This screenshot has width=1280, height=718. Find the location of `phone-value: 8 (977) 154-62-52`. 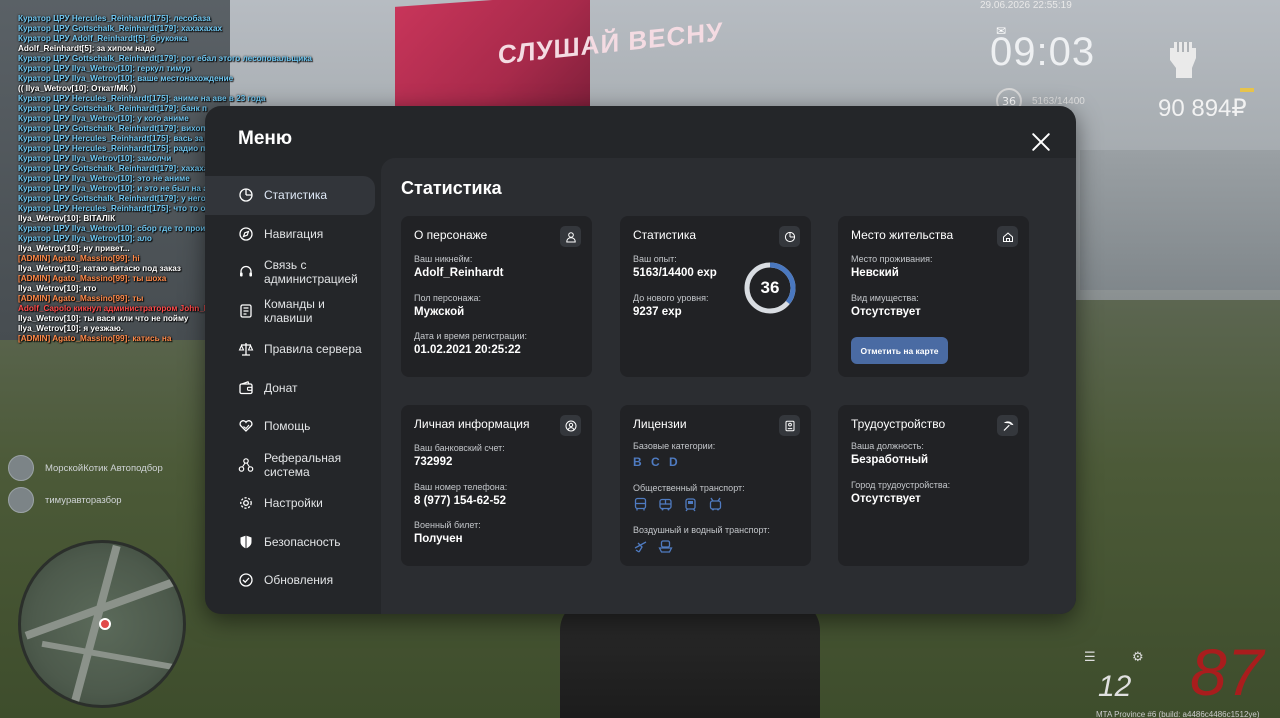

phone-value: 8 (977) 154-62-52 is located at coordinates (460, 501).